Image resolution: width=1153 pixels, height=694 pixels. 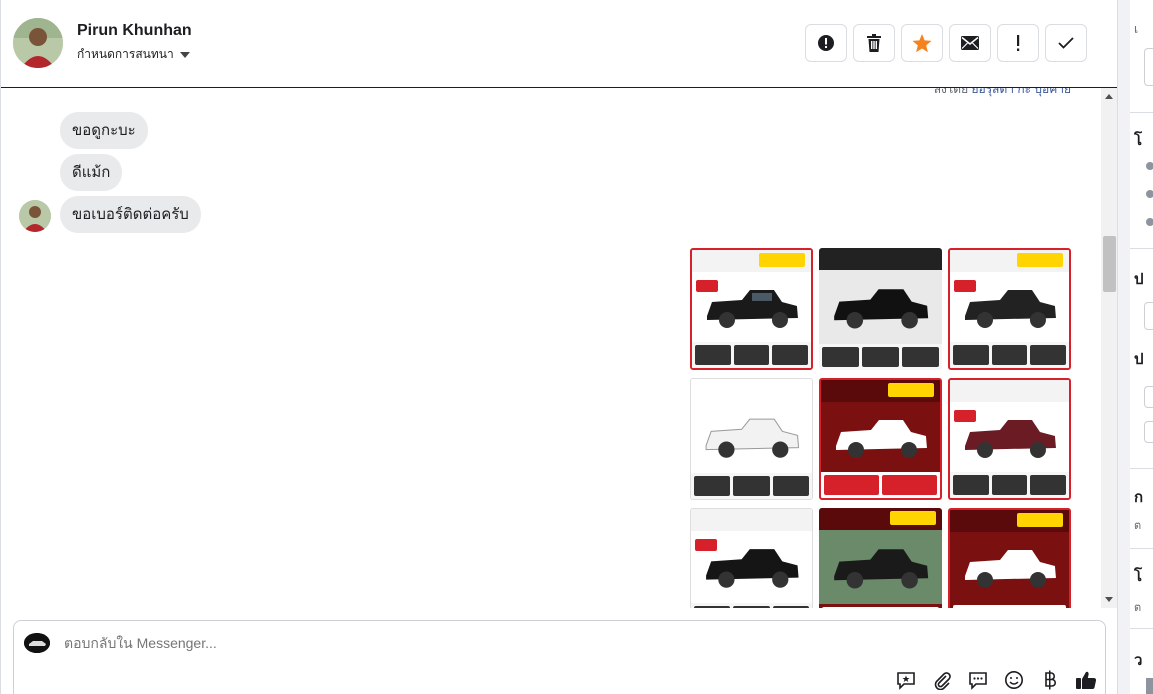 I want to click on page-avatar, so click(x=37, y=643).